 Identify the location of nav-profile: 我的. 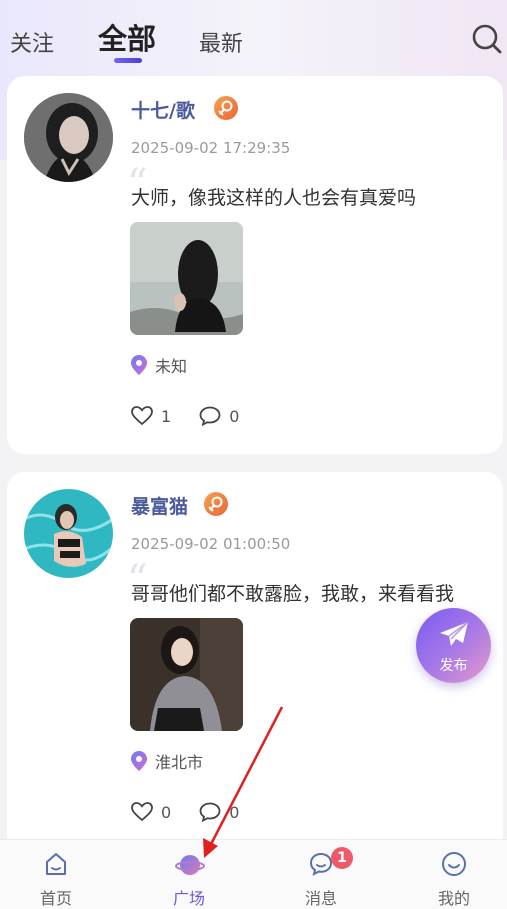
(454, 874).